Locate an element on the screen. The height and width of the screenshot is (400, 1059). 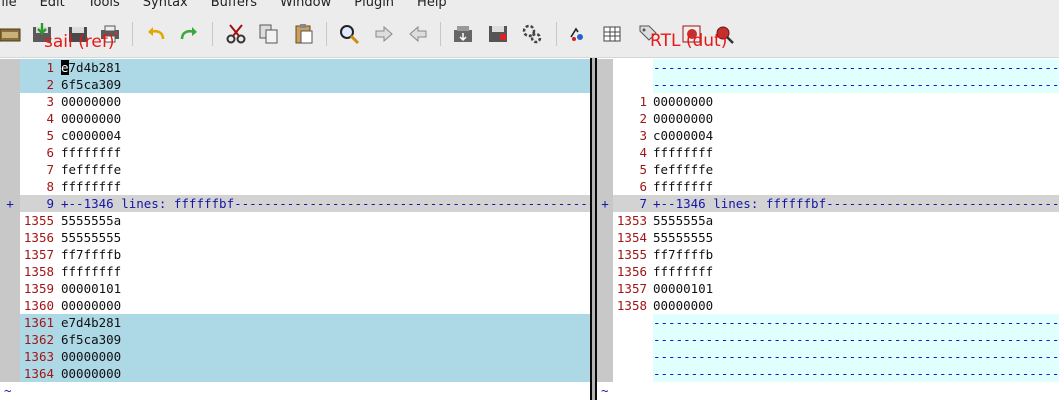
load-session-icon is located at coordinates (463, 34).